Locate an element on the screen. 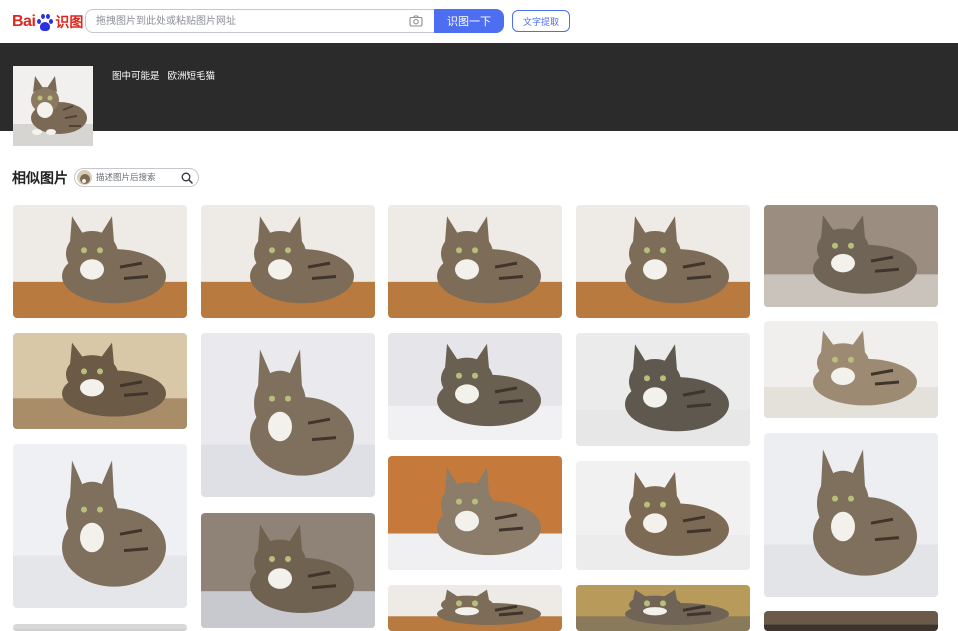 The height and width of the screenshot is (631, 958). result-prefix: 图中可能是 is located at coordinates (136, 76).